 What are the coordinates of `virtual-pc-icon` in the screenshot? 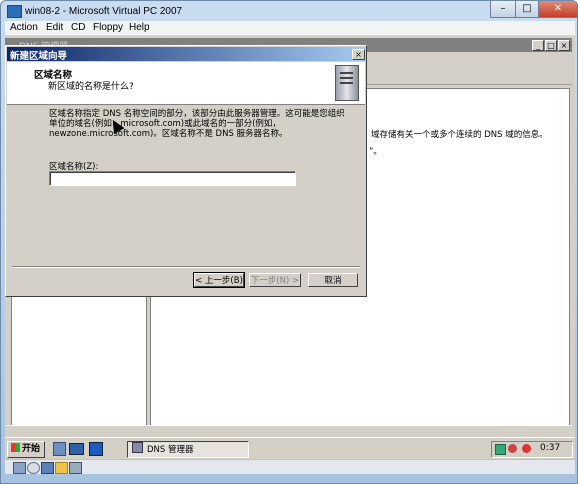 It's located at (14, 11).